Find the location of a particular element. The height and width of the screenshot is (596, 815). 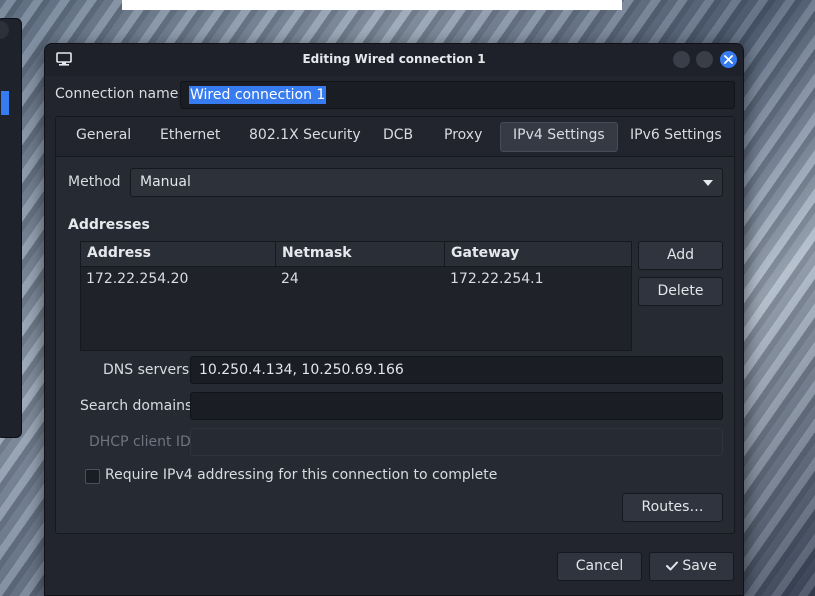

save-button: Save is located at coordinates (691, 566).